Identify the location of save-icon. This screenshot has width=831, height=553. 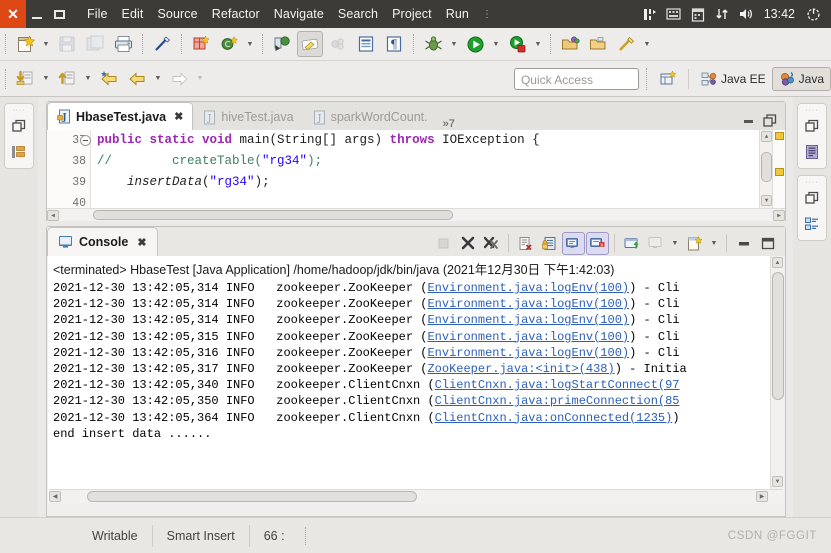
(67, 44).